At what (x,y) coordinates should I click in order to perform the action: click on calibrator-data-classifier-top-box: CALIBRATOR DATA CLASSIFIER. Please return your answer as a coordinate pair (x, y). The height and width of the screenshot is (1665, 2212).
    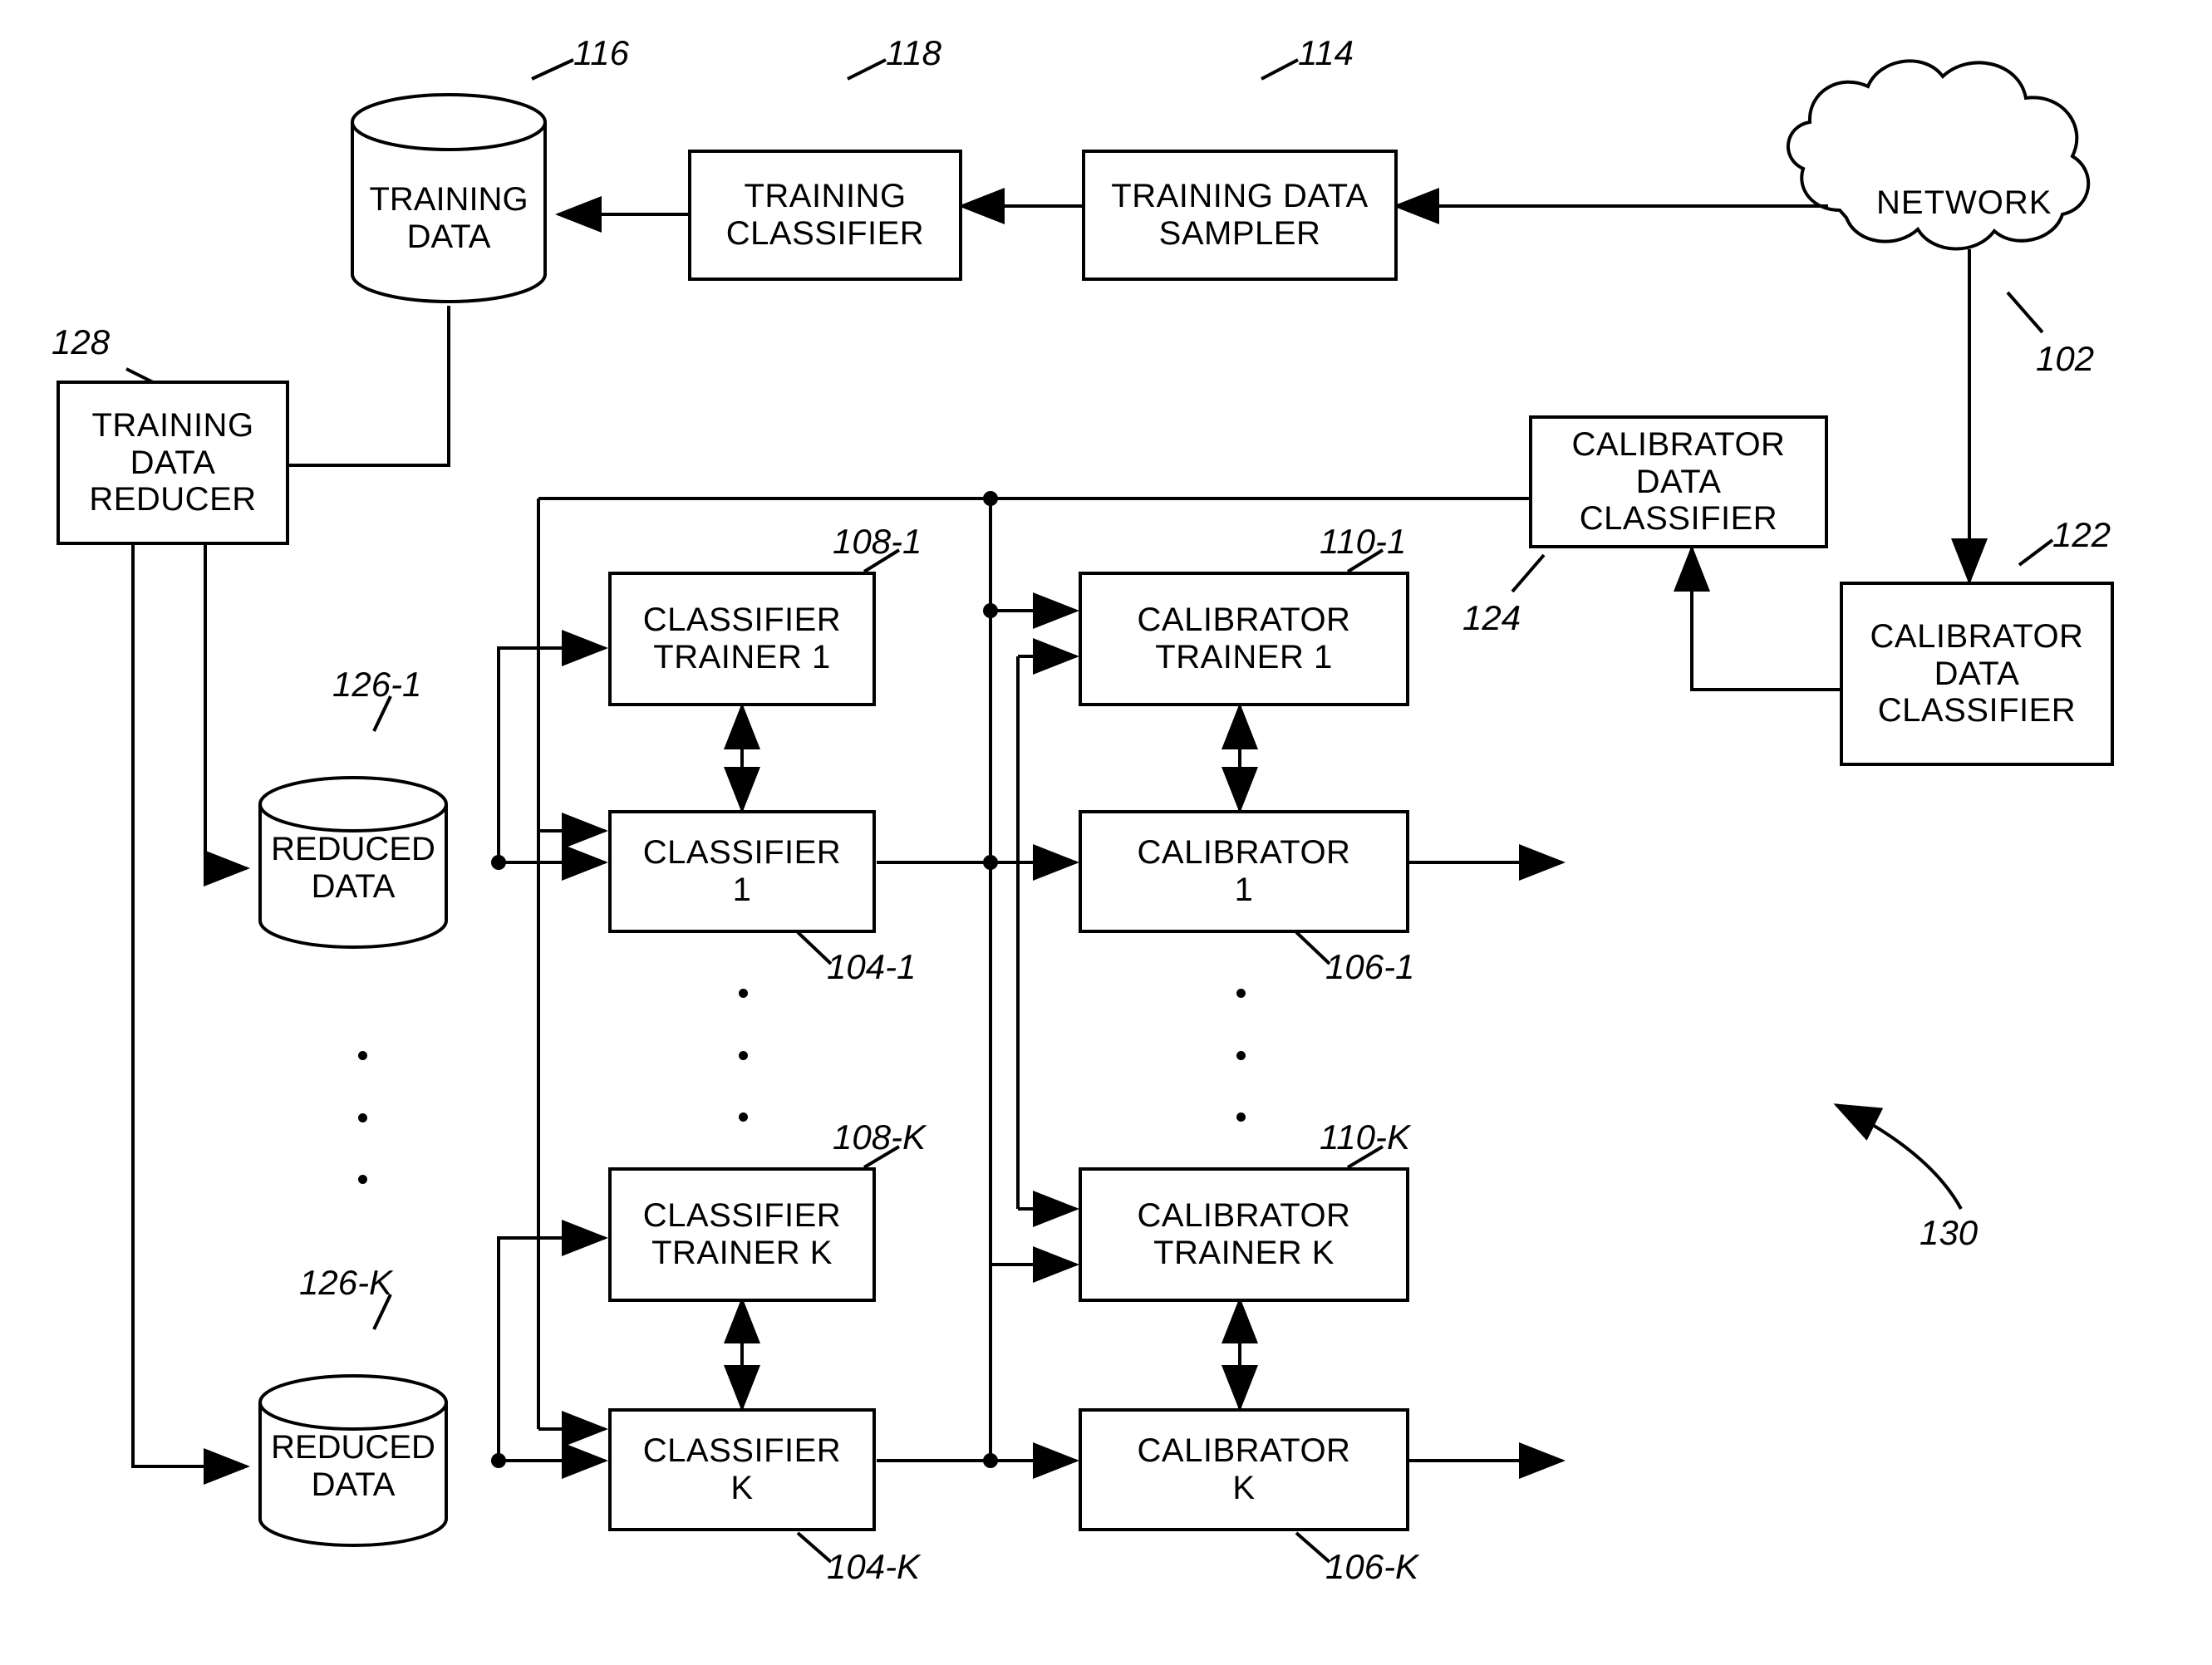
    Looking at the image, I should click on (1678, 481).